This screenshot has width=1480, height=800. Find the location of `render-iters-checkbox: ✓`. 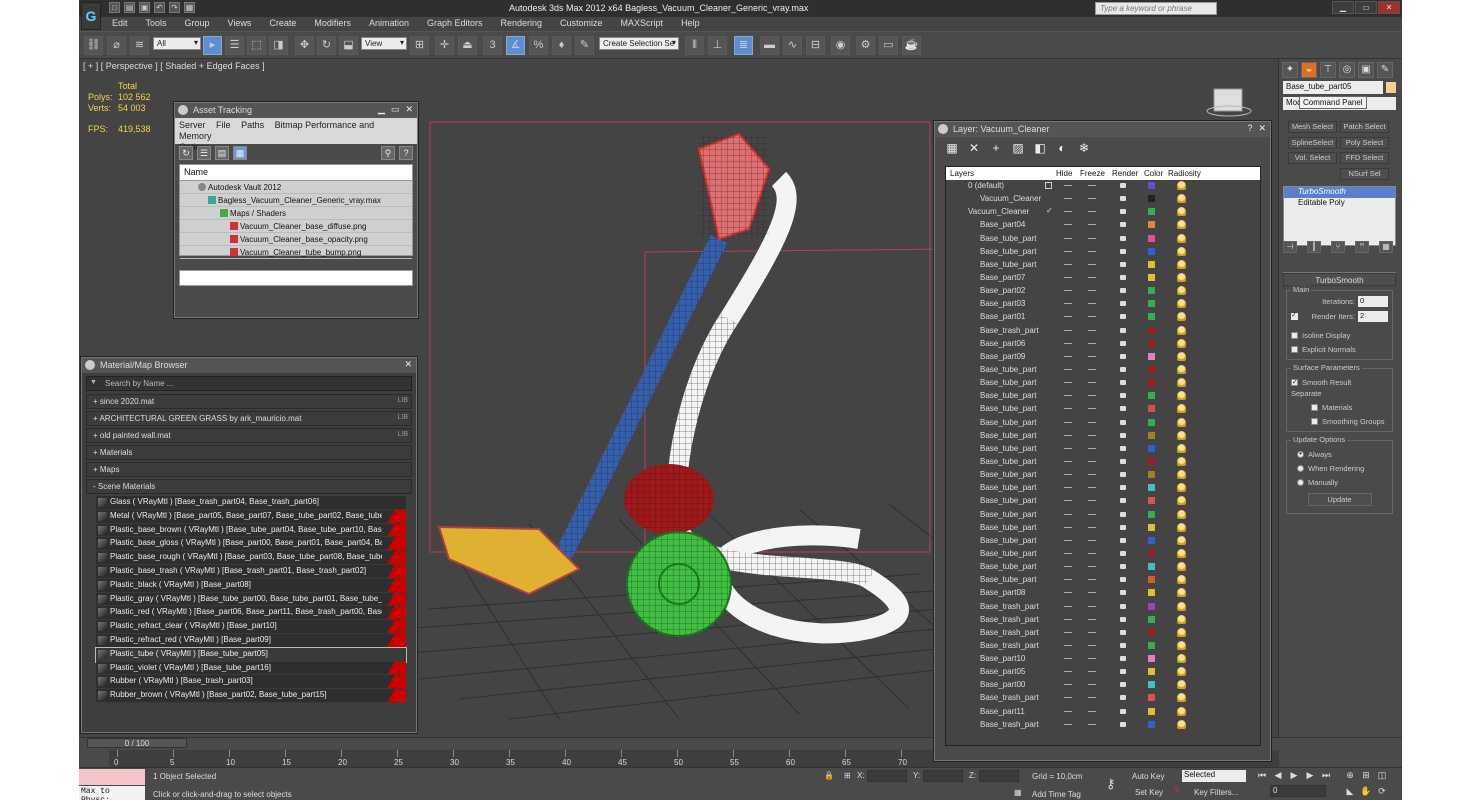

render-iters-checkbox: ✓ is located at coordinates (1294, 316).